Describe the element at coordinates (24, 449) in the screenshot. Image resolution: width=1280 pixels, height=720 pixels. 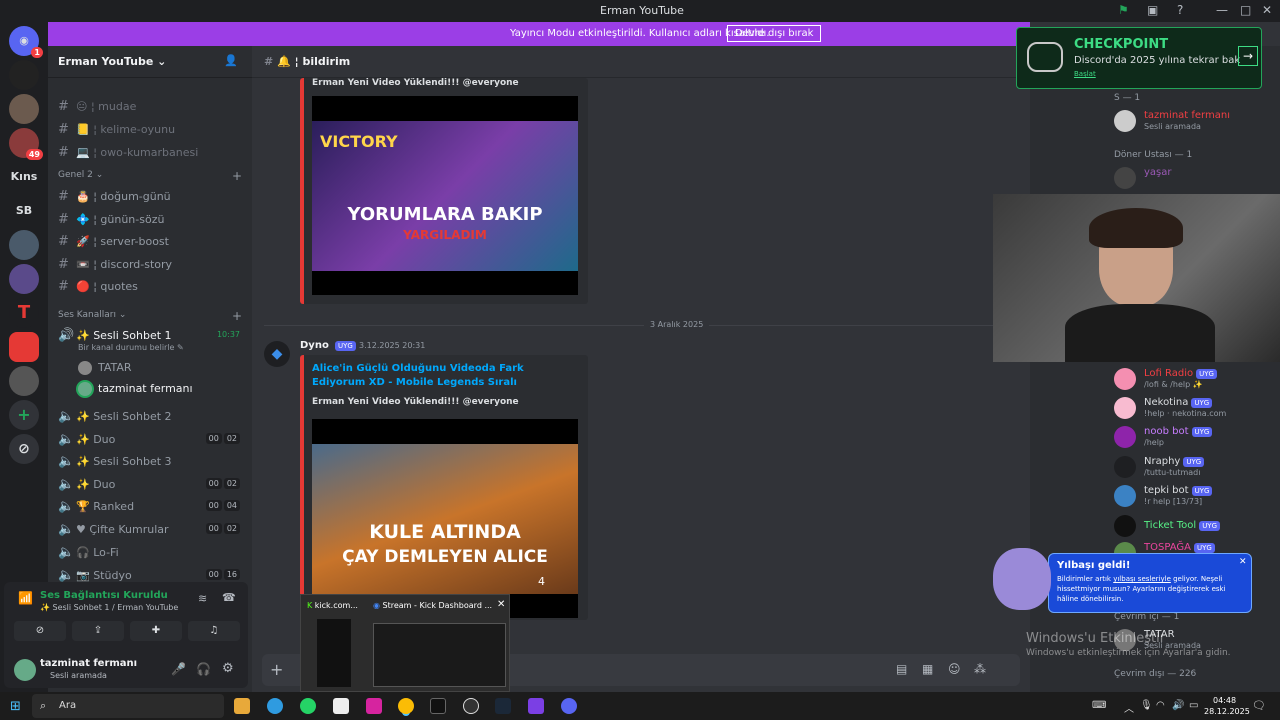
I see `discover-icon: ⊘` at that location.